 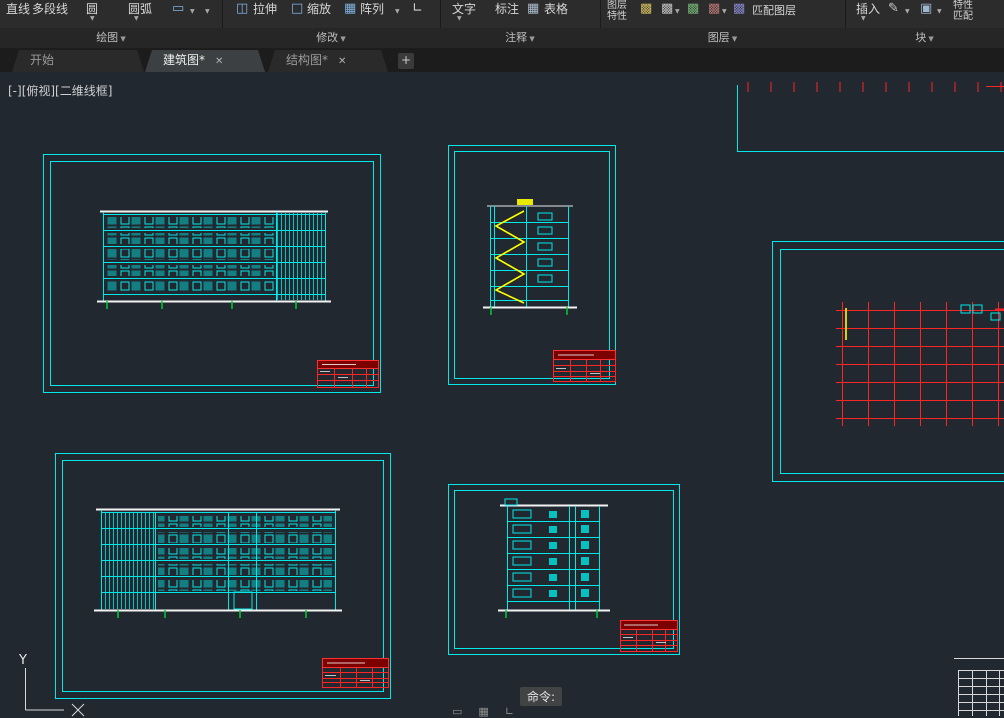 I want to click on dimension-button: 标注, so click(x=507, y=8).